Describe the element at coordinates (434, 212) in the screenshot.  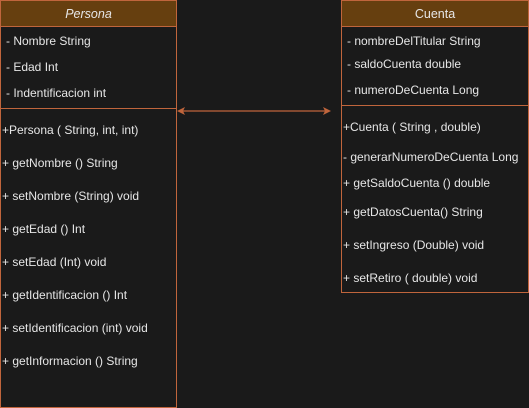
I see `cuenta-method: + getDatosCuenta() String` at that location.